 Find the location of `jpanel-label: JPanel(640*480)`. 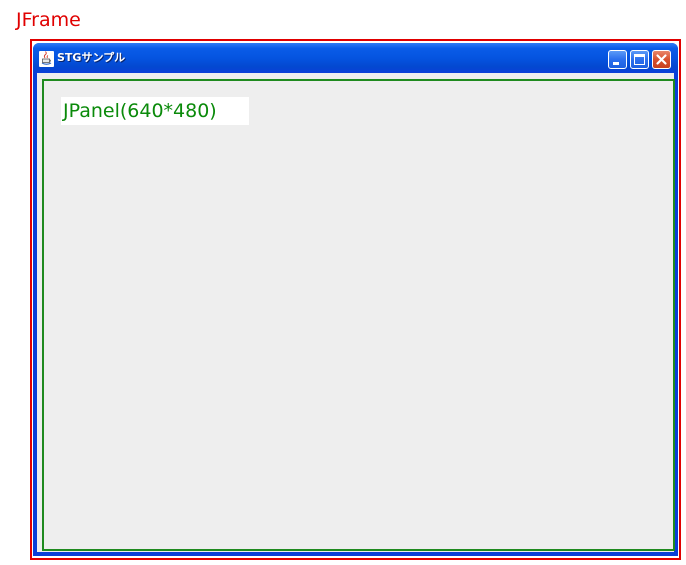

jpanel-label: JPanel(640*480) is located at coordinates (155, 111).